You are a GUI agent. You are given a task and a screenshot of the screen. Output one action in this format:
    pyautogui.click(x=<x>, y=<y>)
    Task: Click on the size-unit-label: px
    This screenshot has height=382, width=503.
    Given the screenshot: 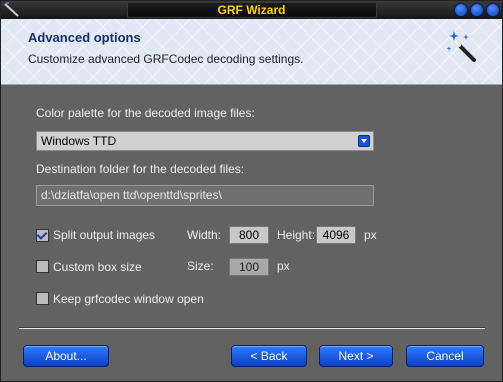 What is the action you would take?
    pyautogui.click(x=283, y=266)
    